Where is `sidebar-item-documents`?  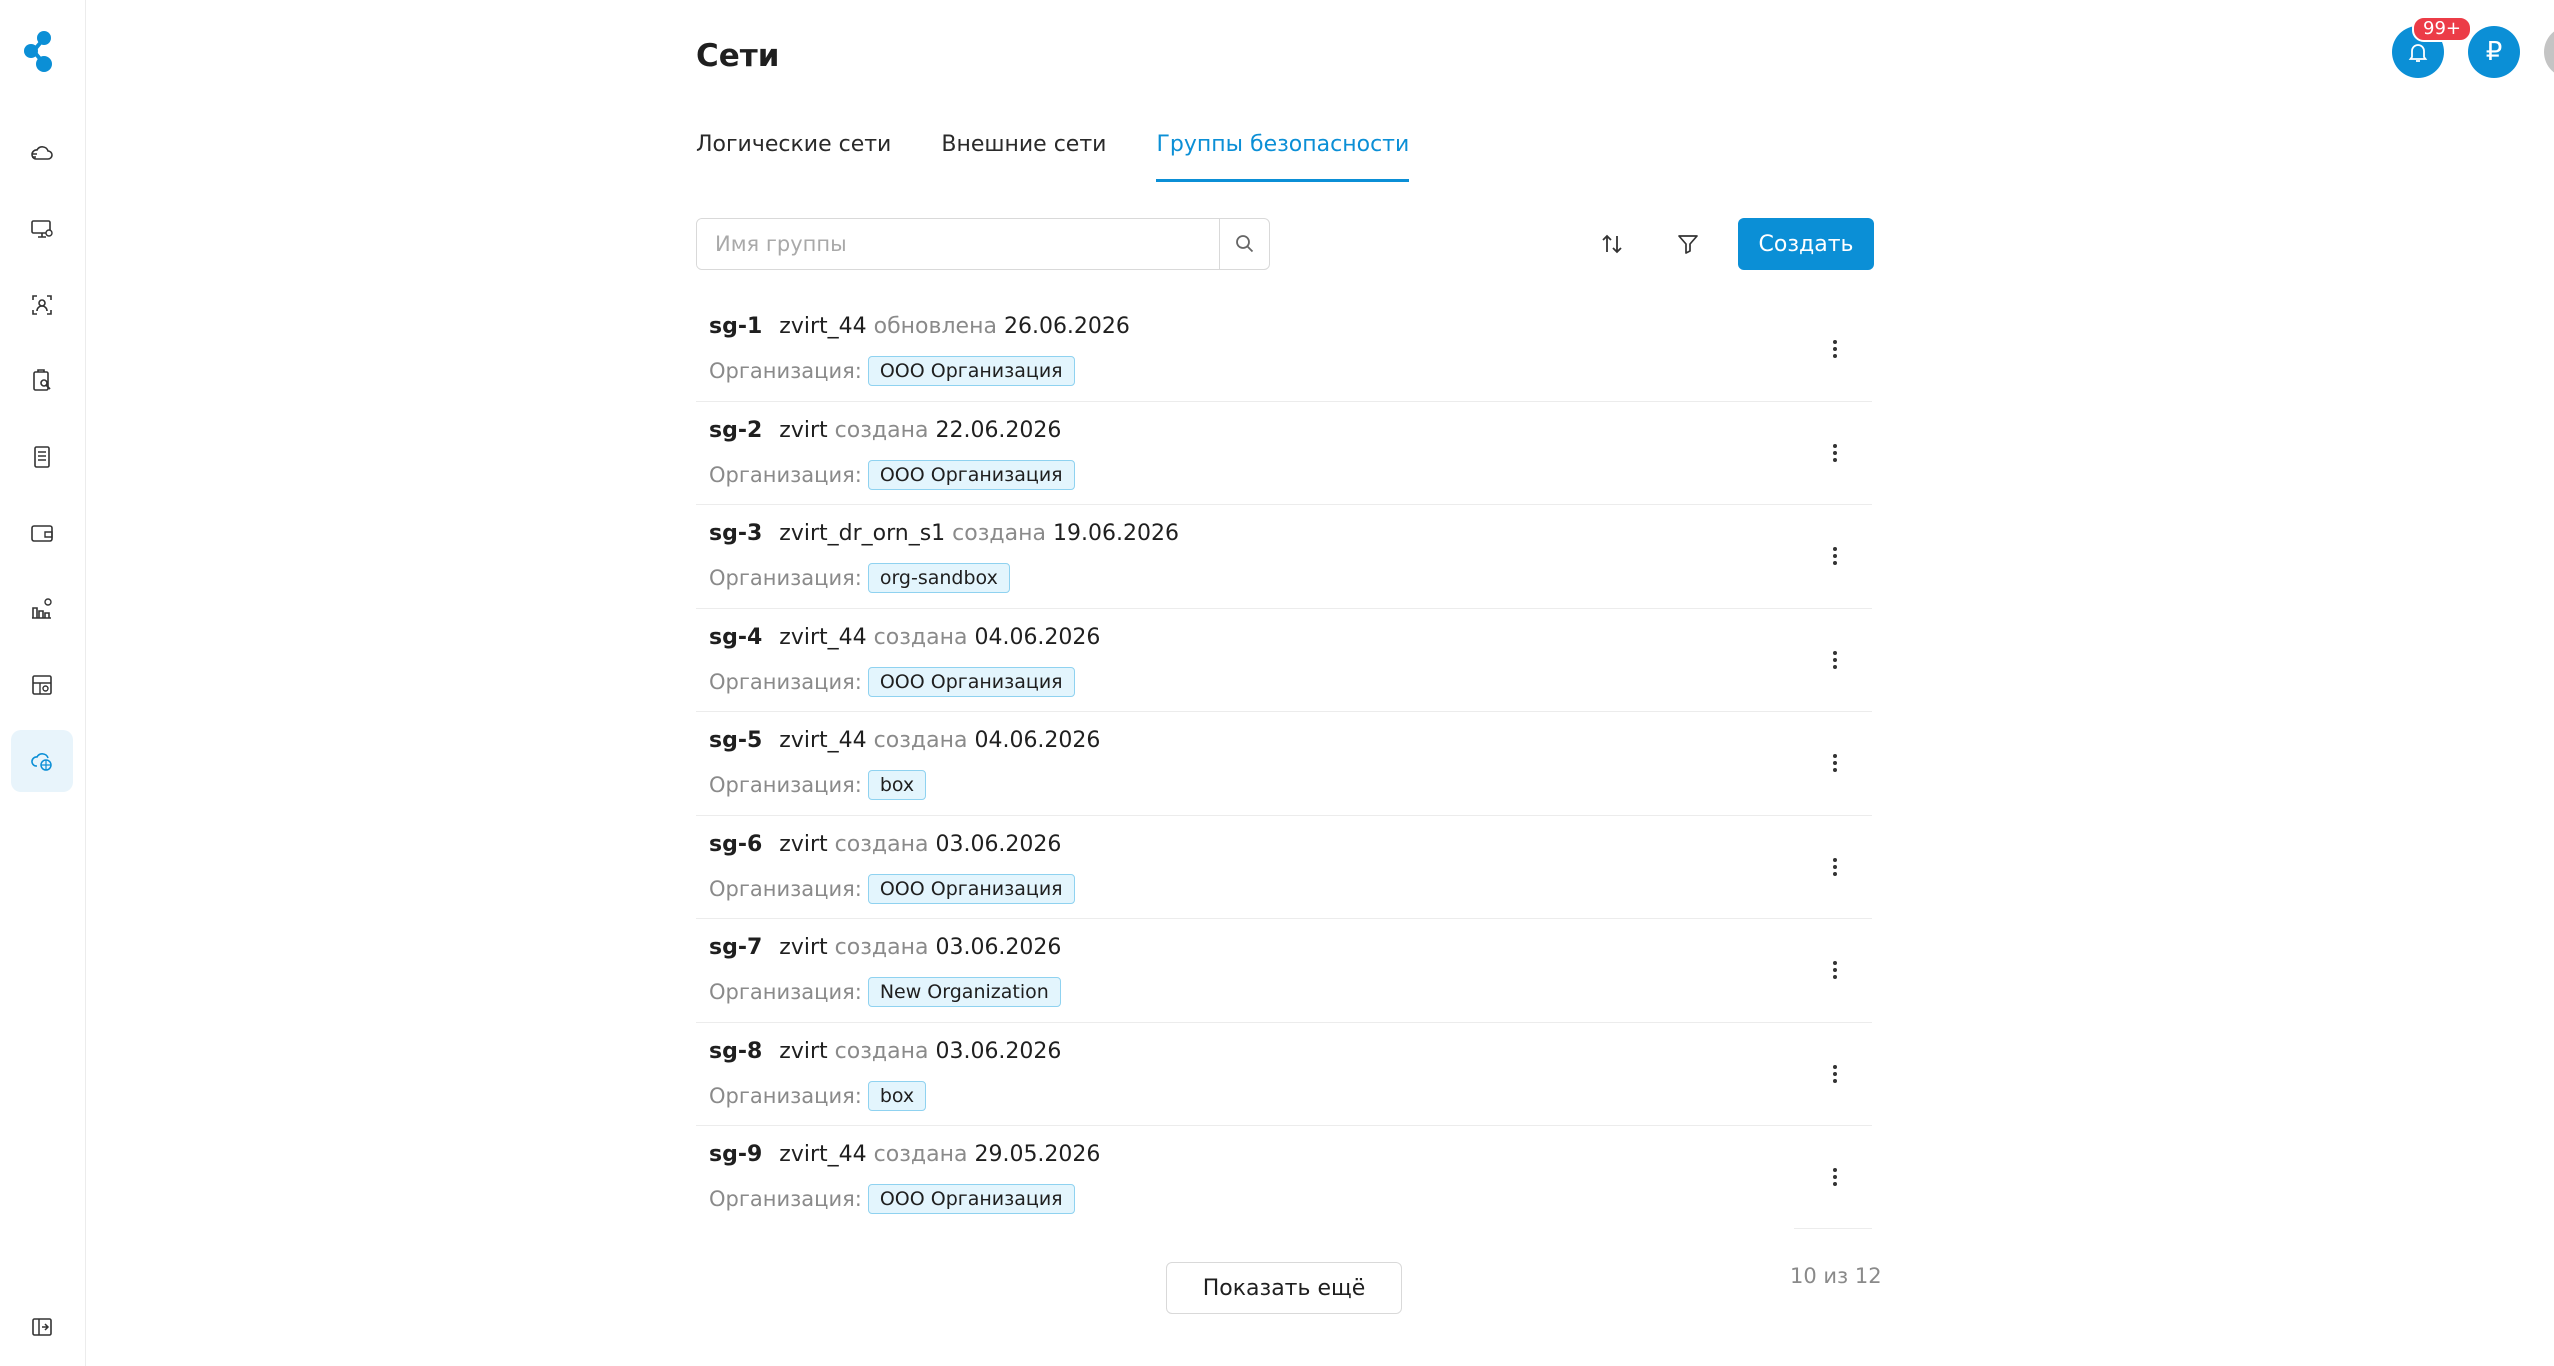
sidebar-item-documents is located at coordinates (42, 457).